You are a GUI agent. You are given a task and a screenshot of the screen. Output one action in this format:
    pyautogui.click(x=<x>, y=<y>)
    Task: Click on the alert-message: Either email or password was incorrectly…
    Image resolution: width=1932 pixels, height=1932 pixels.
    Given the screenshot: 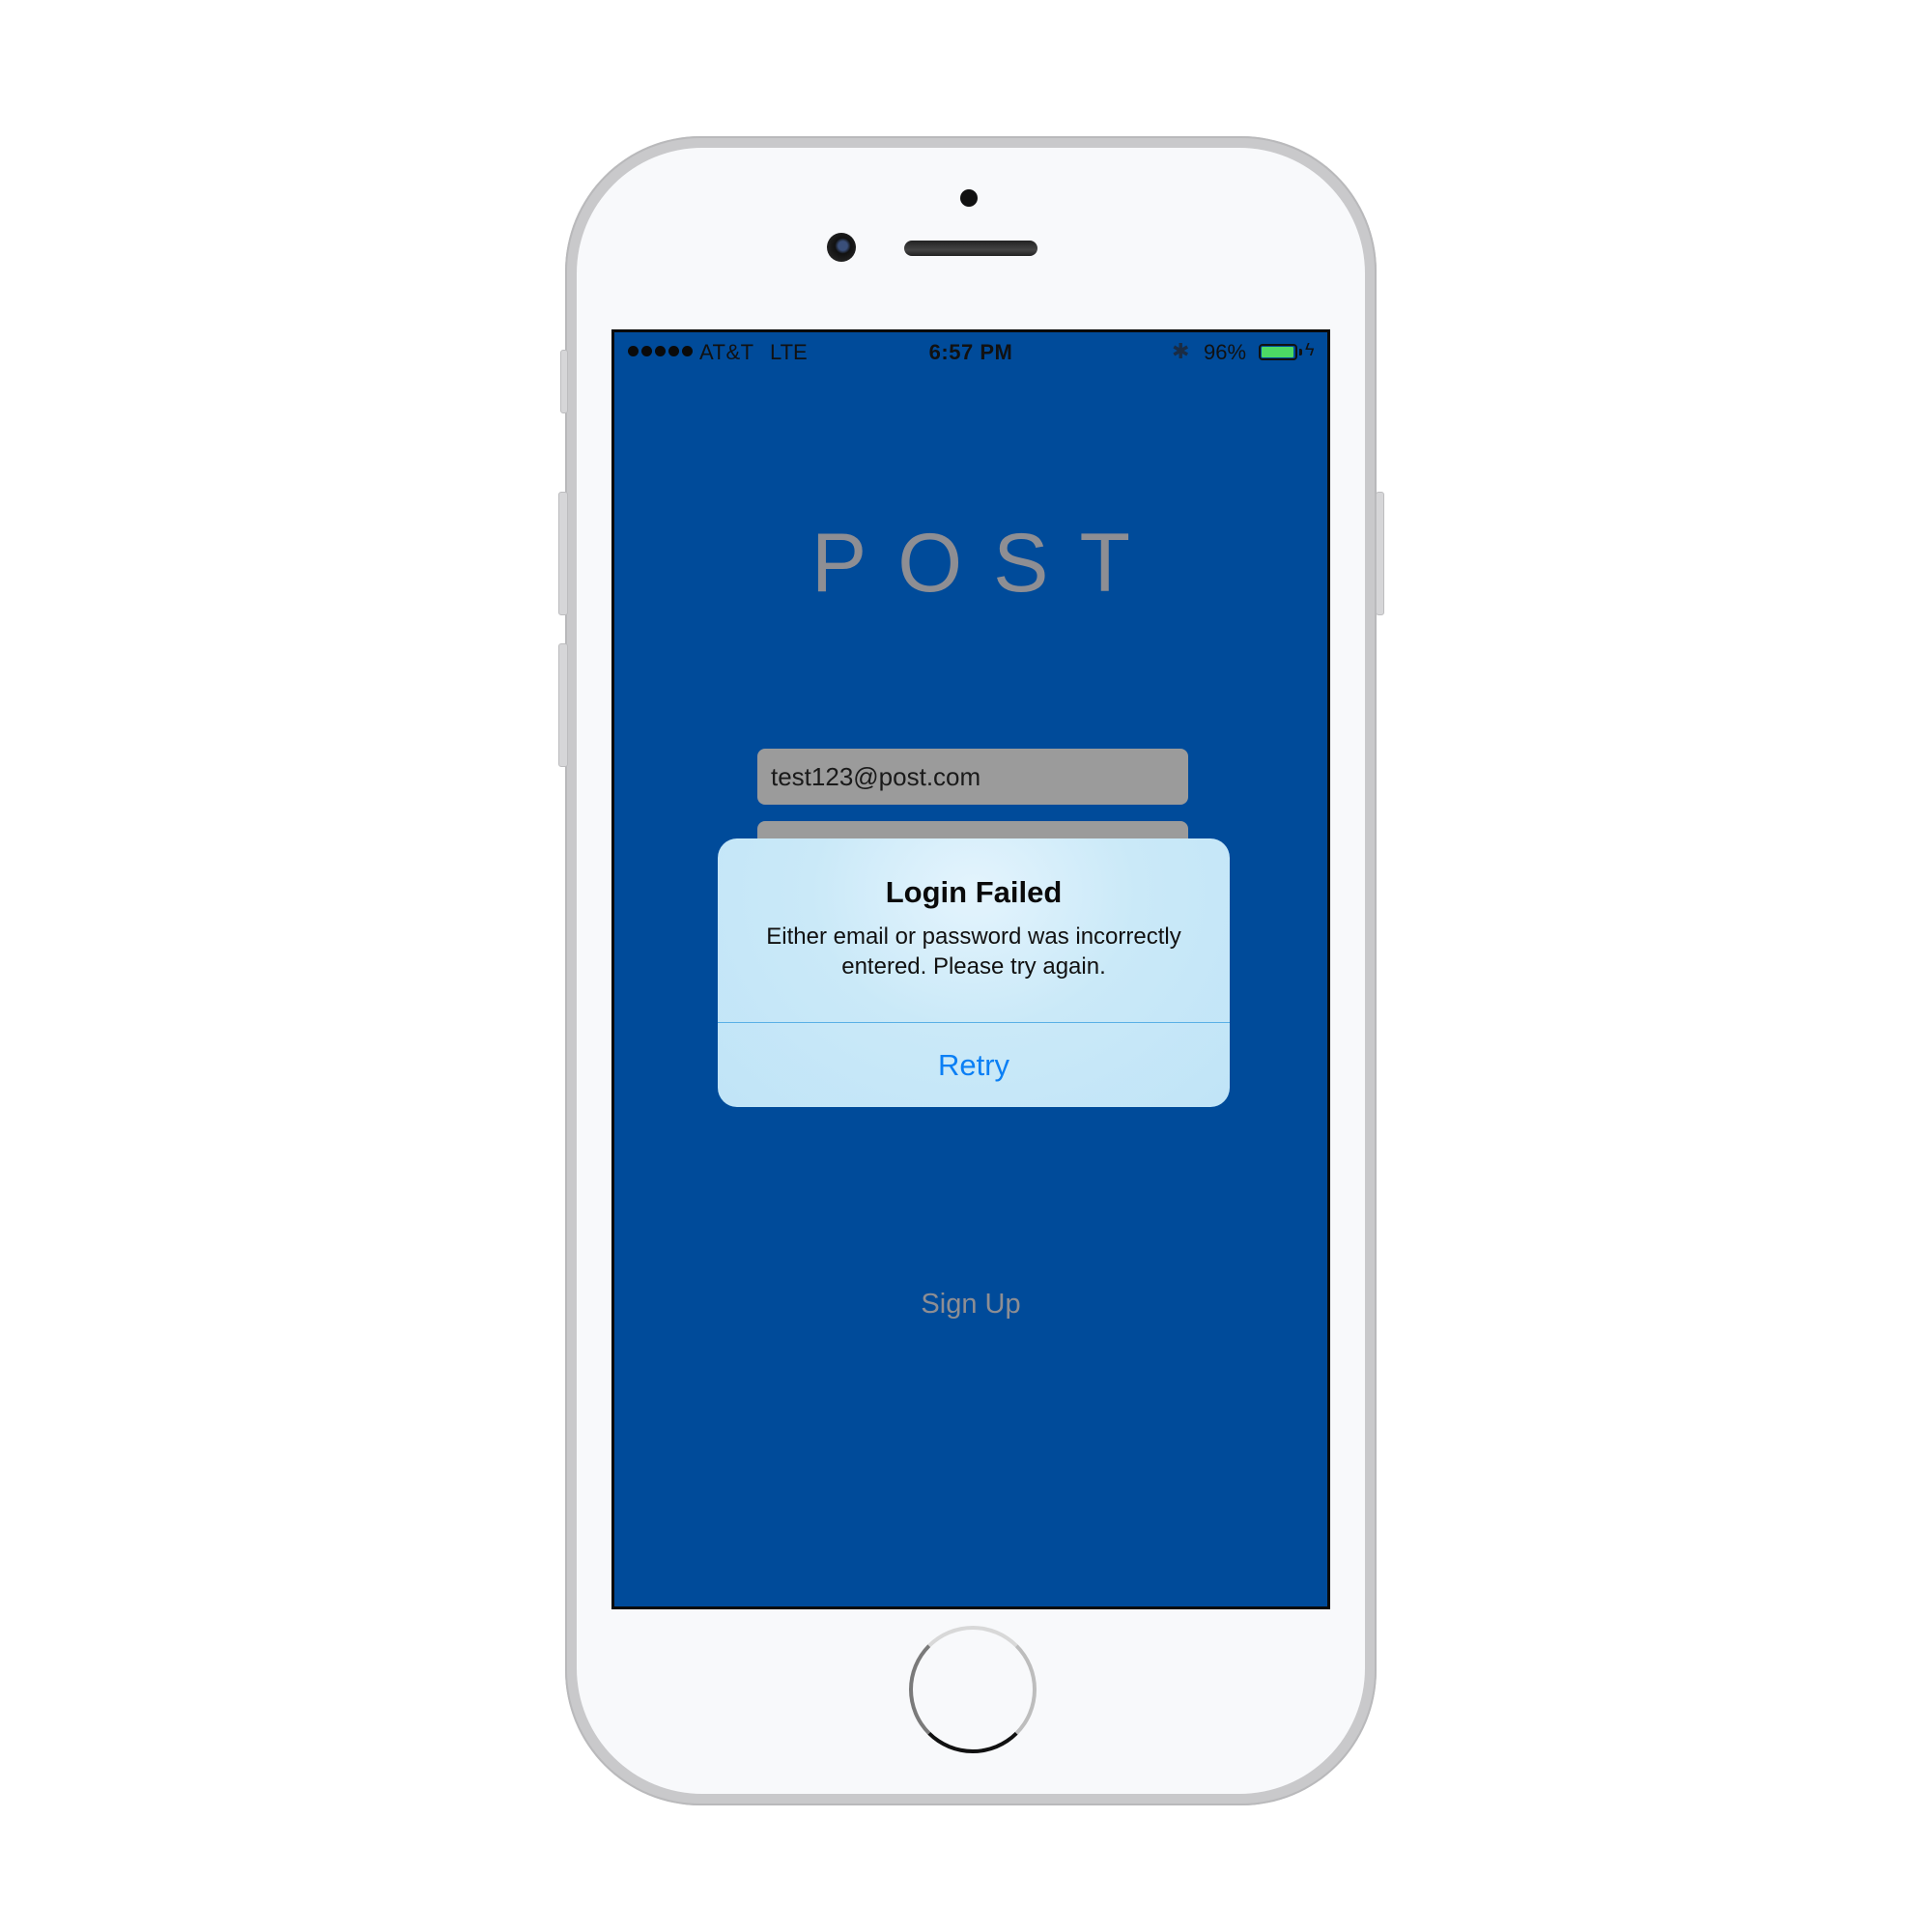 What is the action you would take?
    pyautogui.click(x=973, y=951)
    